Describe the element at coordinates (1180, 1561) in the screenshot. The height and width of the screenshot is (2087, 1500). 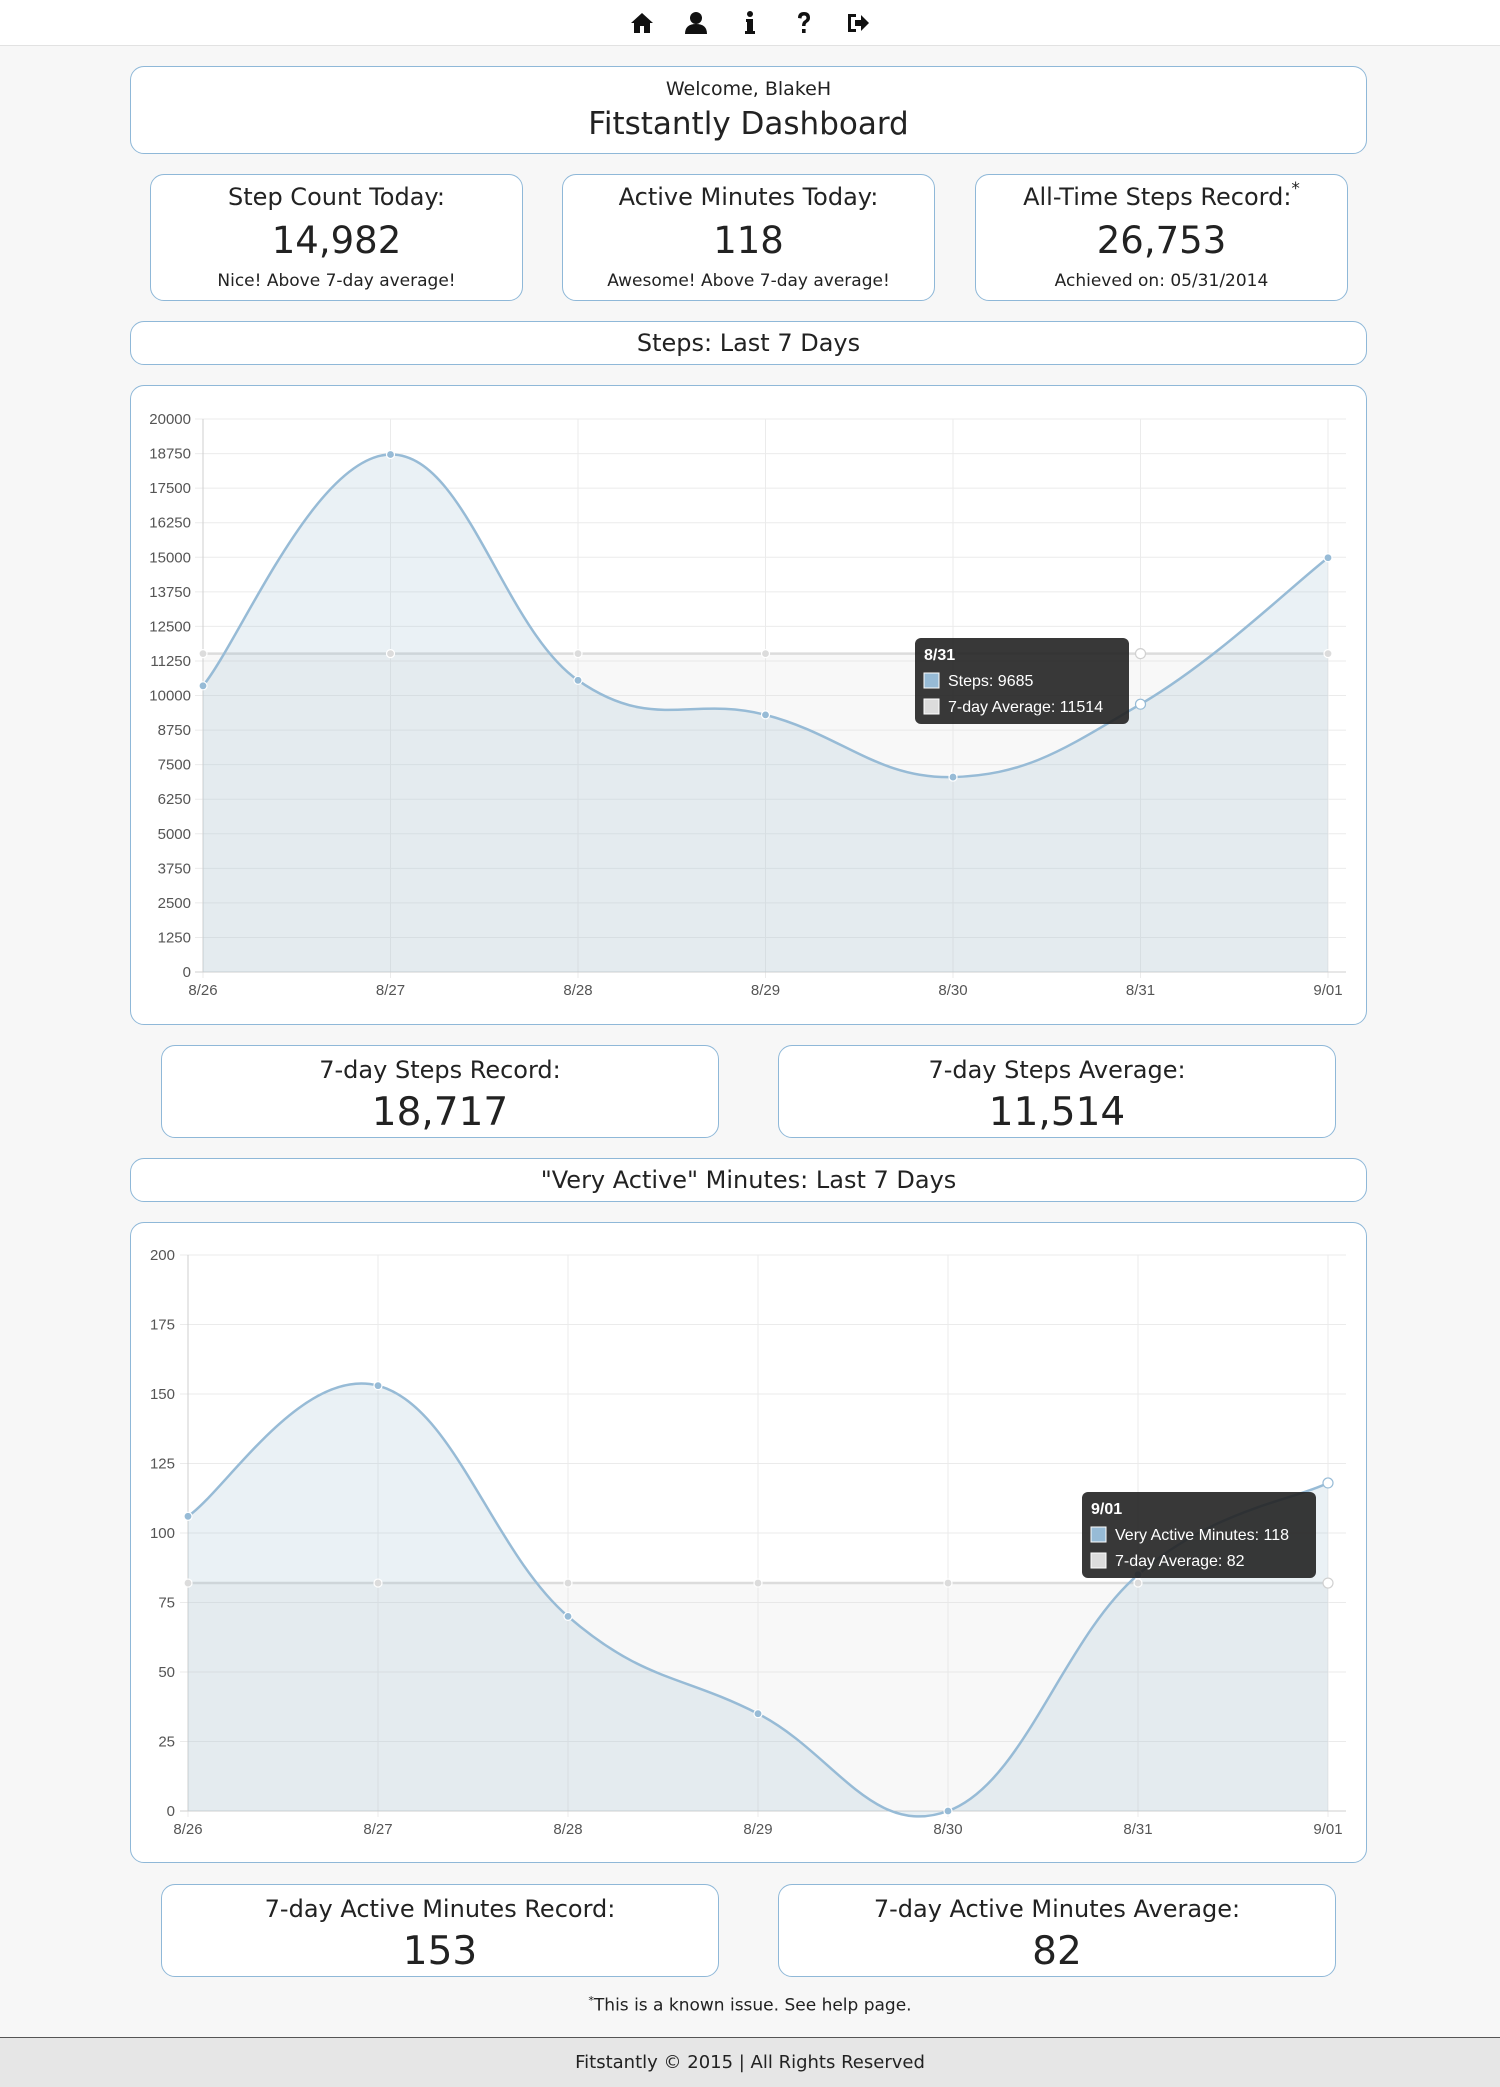
I see `tooltip-line: 7-day Average: 82` at that location.